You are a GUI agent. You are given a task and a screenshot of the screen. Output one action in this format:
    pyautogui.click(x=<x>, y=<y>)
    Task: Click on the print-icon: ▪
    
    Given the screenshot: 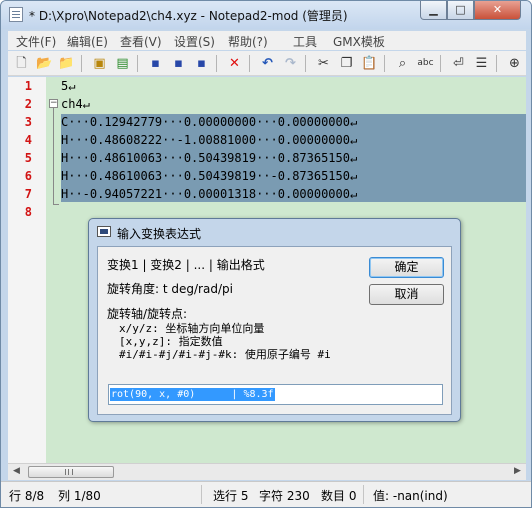 What is the action you would take?
    pyautogui.click(x=201, y=63)
    